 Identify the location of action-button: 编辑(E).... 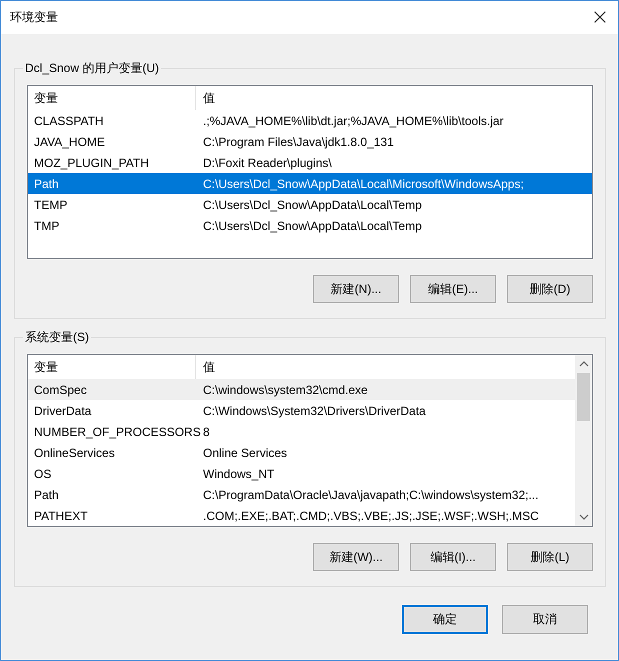
(453, 289).